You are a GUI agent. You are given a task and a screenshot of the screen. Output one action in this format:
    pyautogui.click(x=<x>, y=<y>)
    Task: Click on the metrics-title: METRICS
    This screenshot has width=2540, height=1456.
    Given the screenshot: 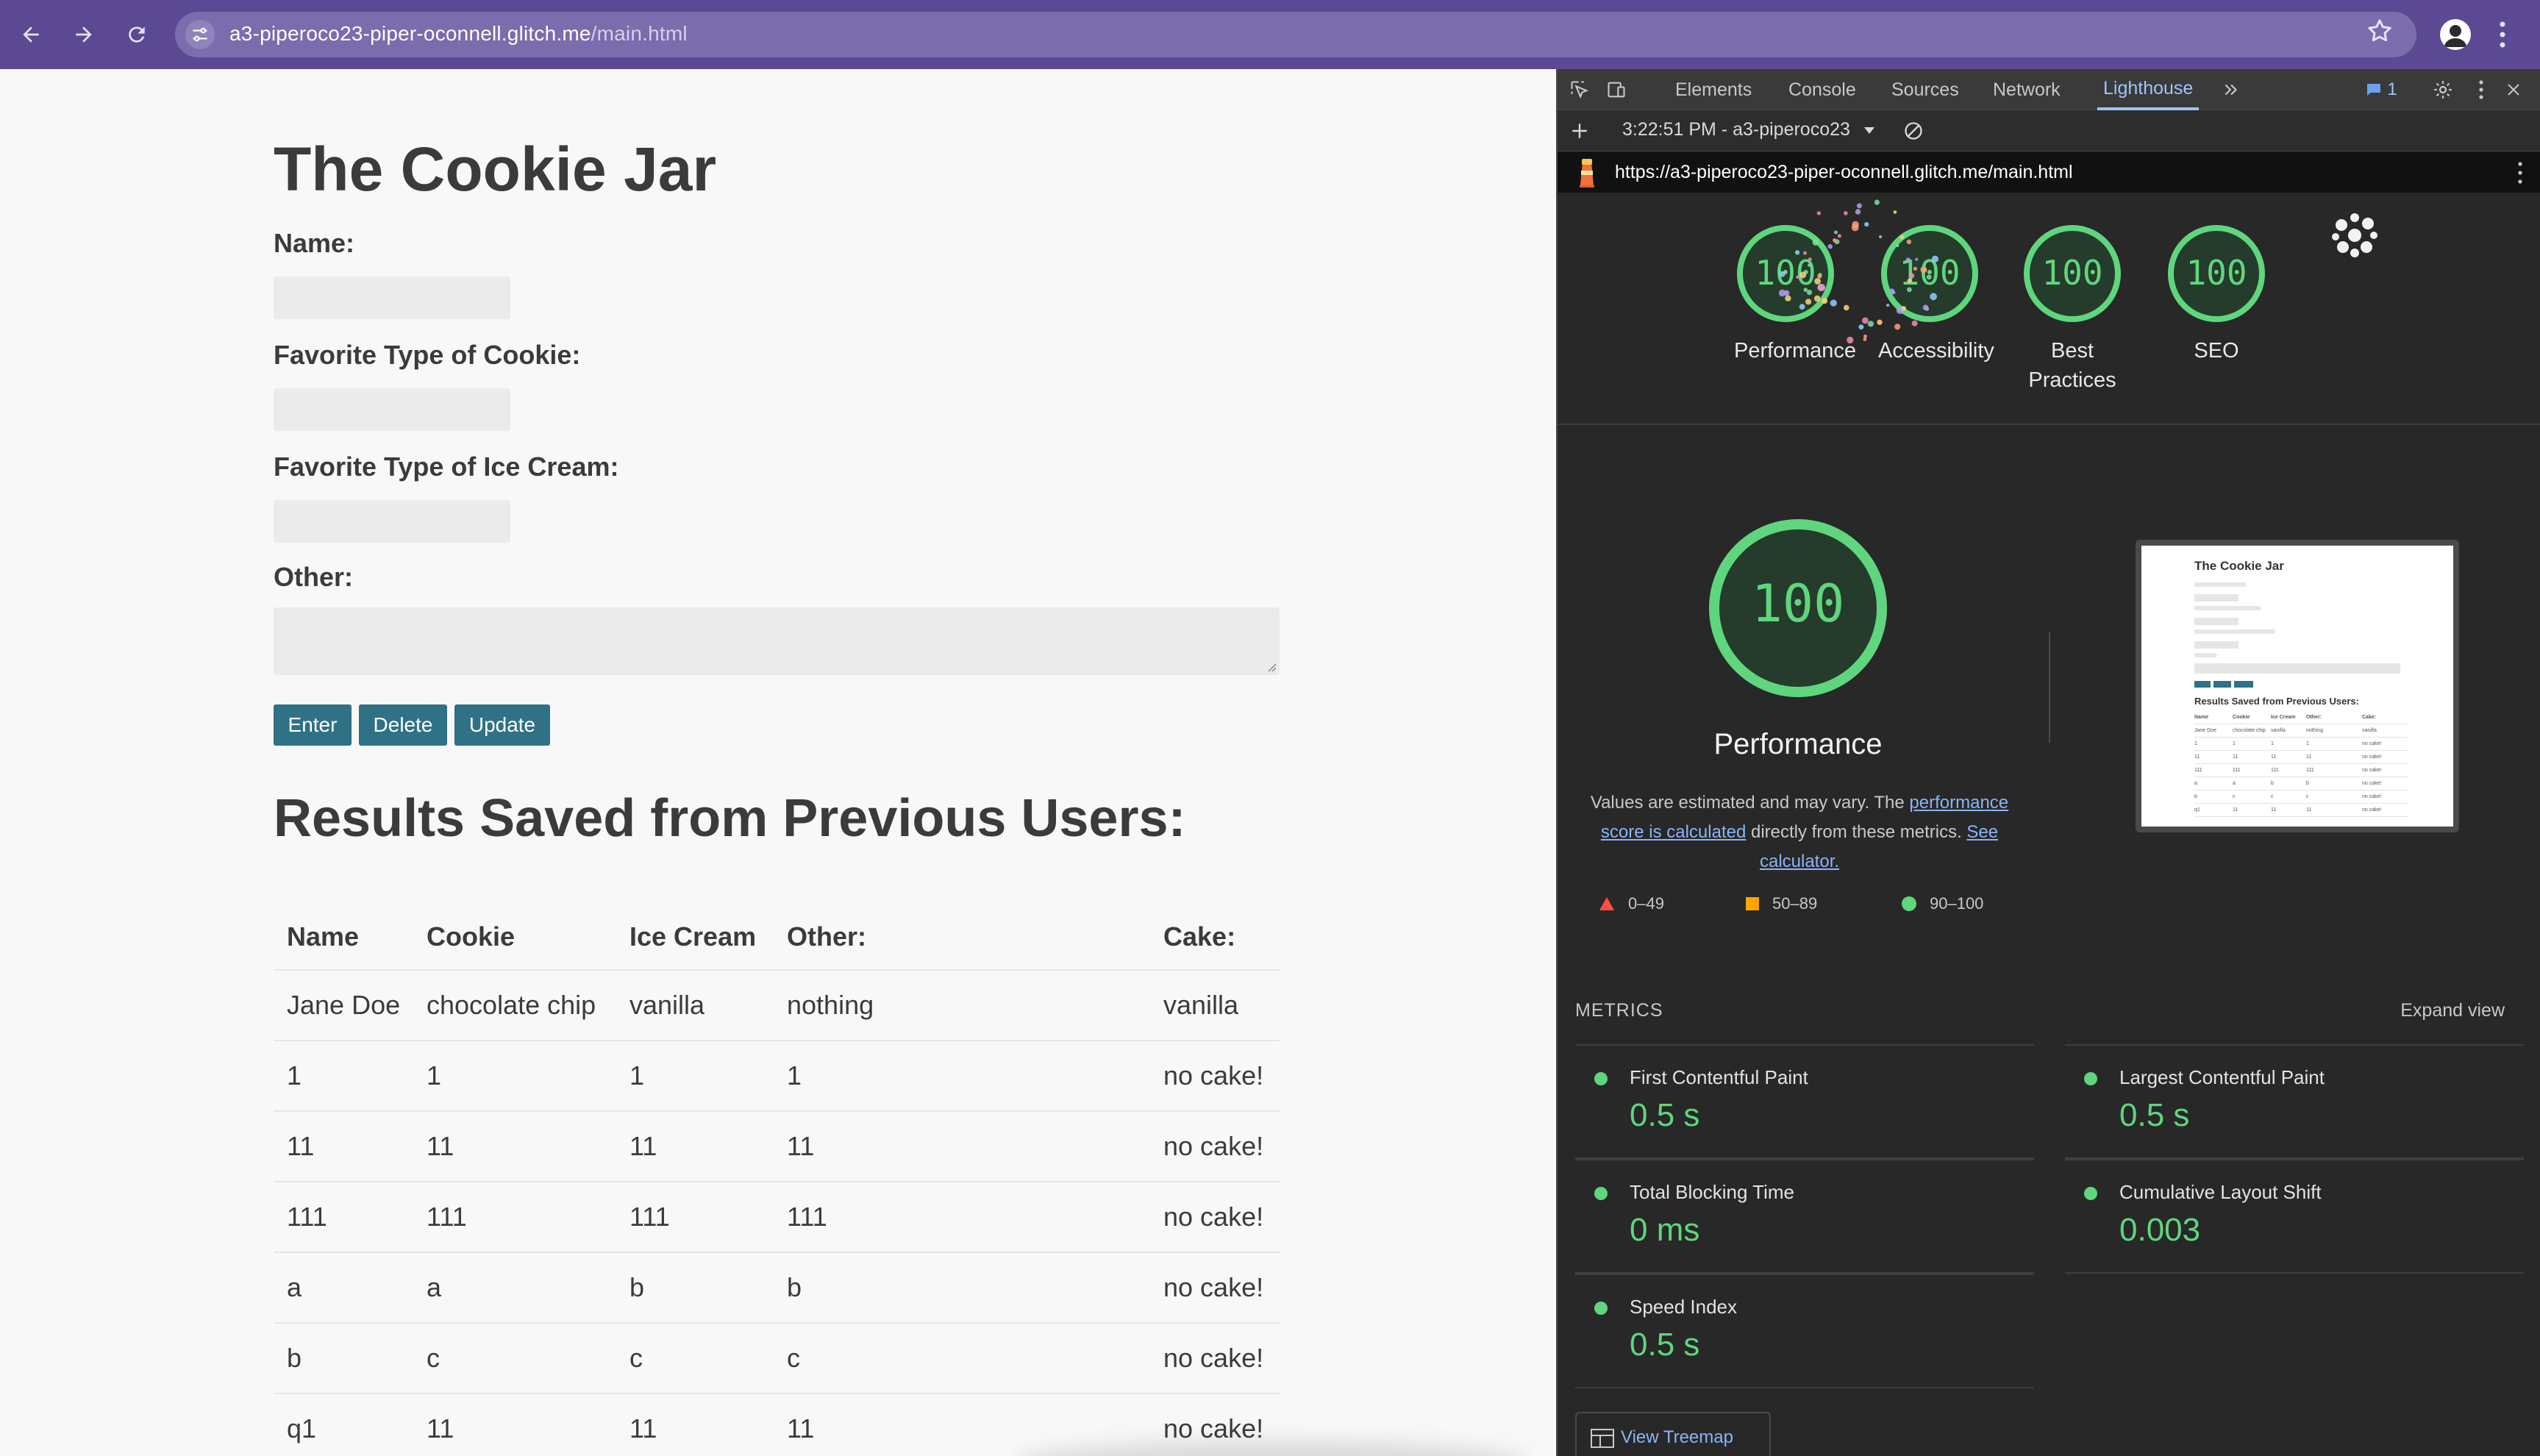 What is the action you would take?
    pyautogui.click(x=1619, y=1010)
    